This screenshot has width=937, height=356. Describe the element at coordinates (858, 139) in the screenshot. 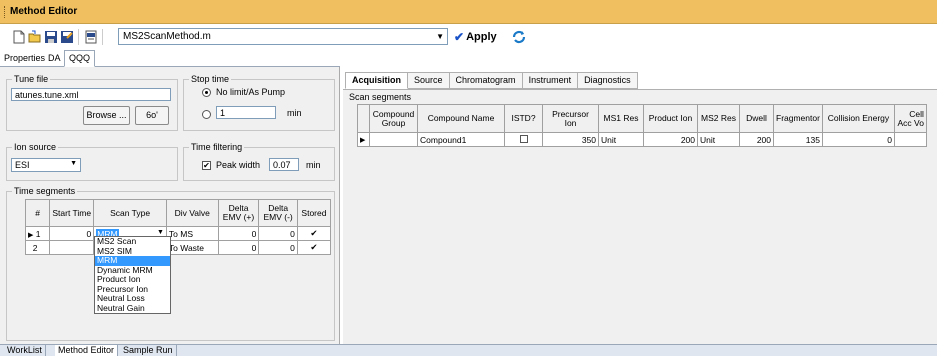

I see `collision-energy-cell: 0` at that location.